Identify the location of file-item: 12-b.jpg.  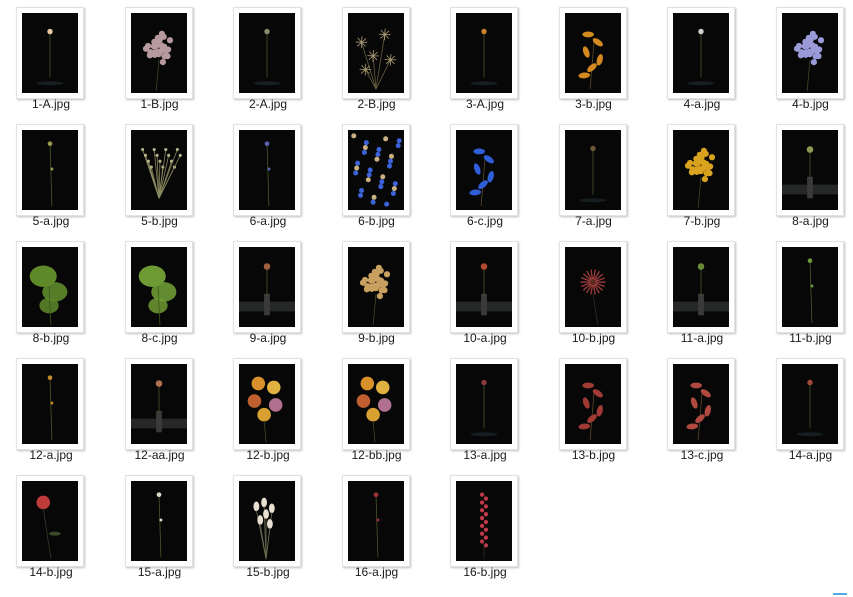
(274, 407).